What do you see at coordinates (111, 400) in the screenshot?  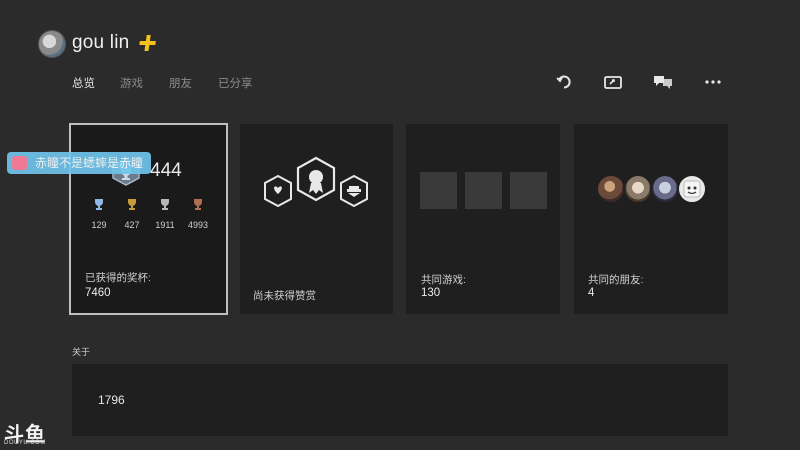 I see `about-text: 1796` at bounding box center [111, 400].